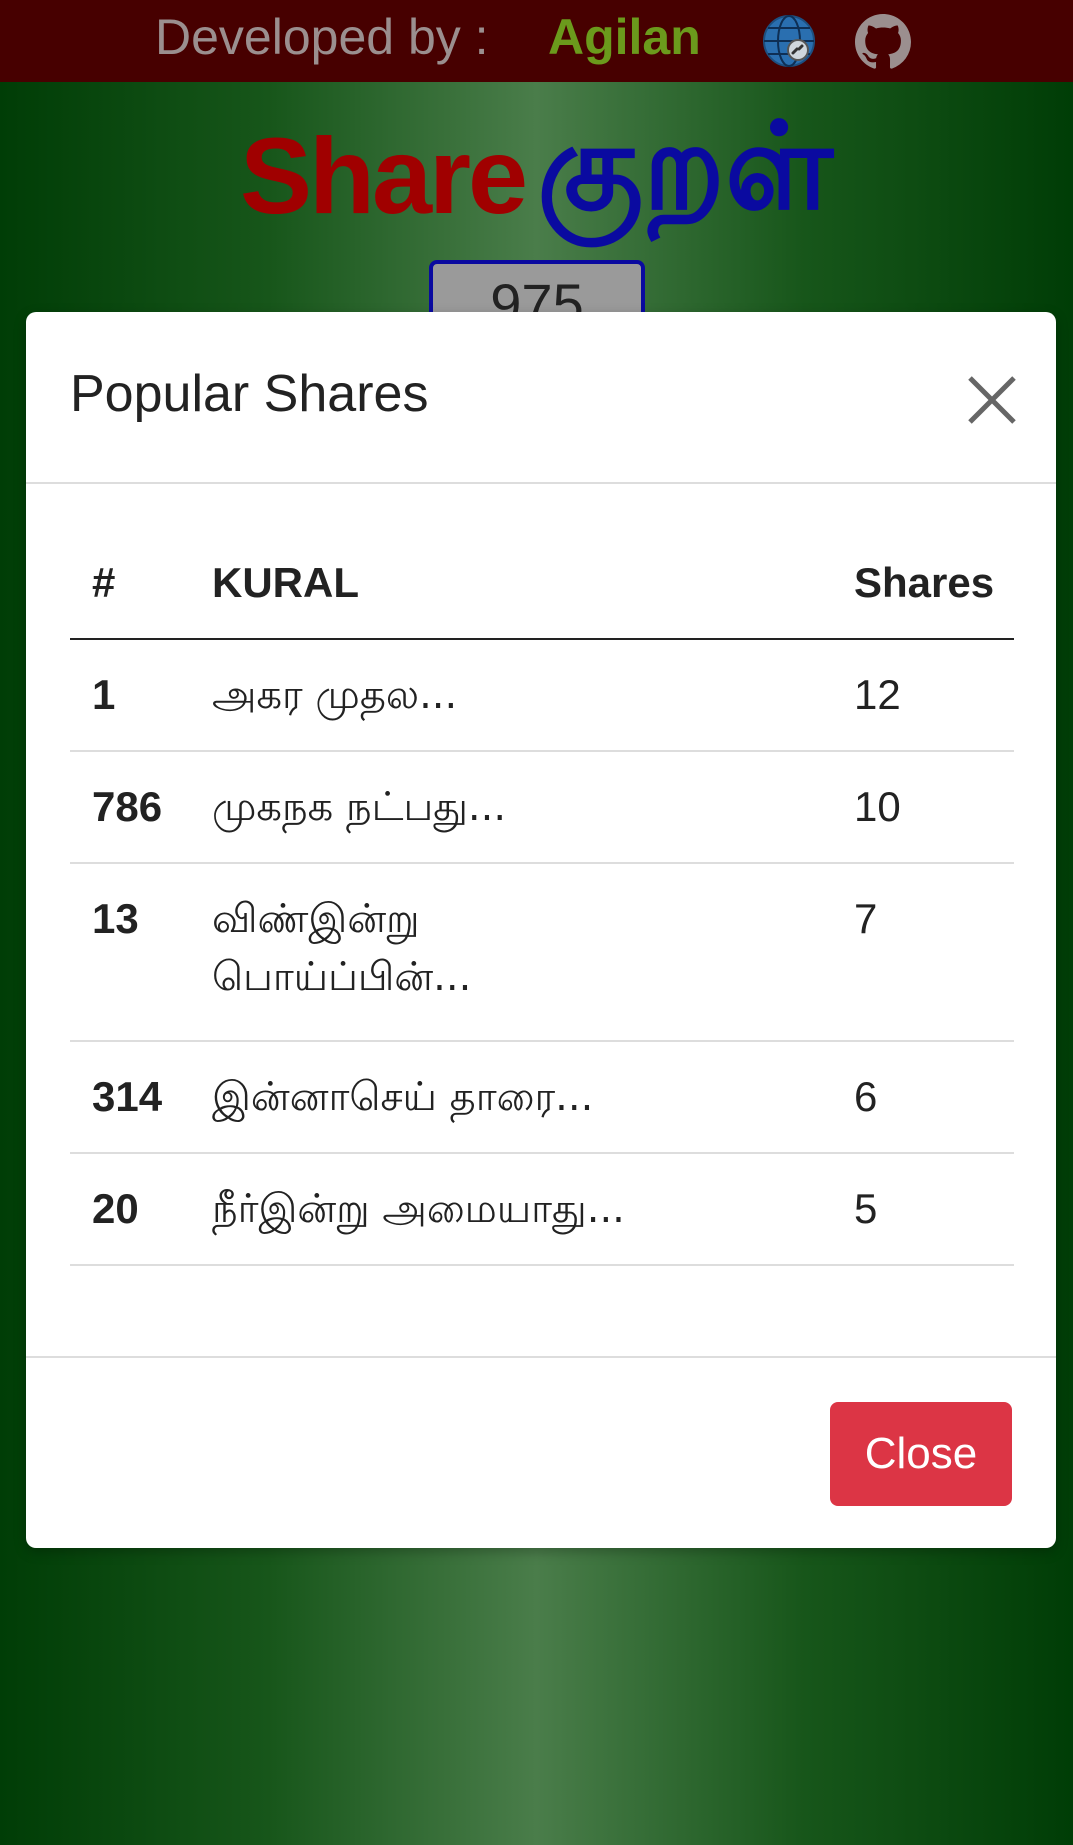 The width and height of the screenshot is (1073, 1845). I want to click on globe-link-icon, so click(789, 41).